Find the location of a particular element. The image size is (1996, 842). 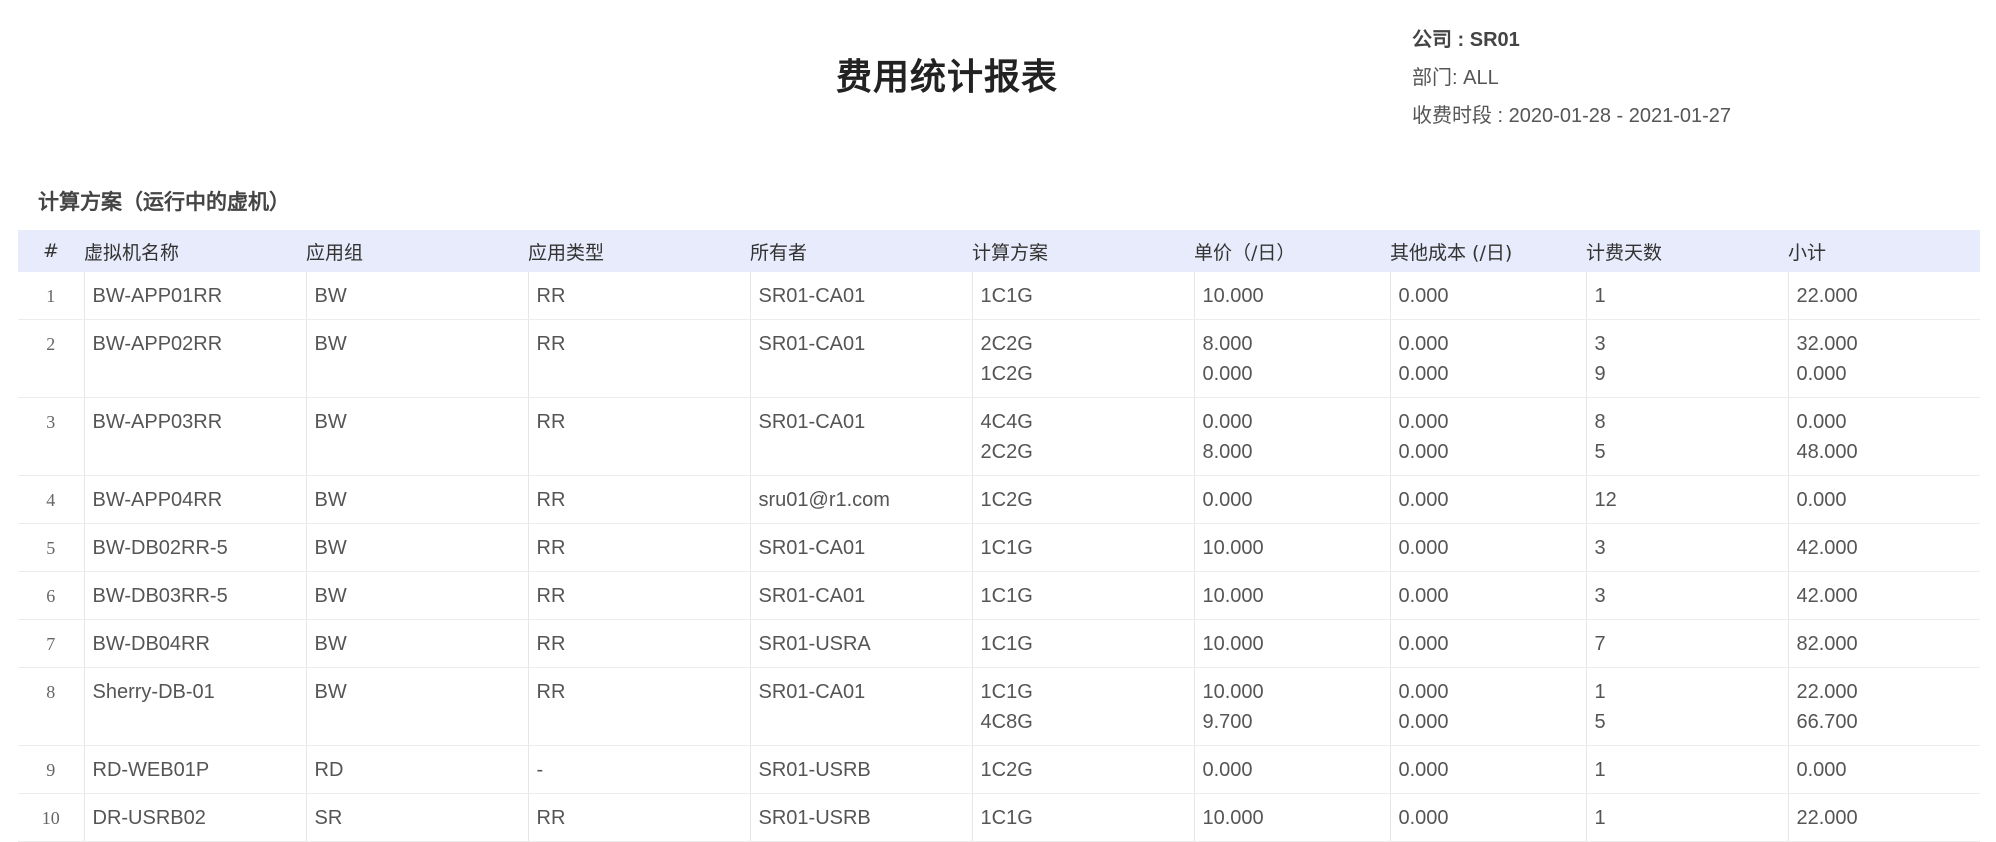

row-index: 8 is located at coordinates (51, 706).